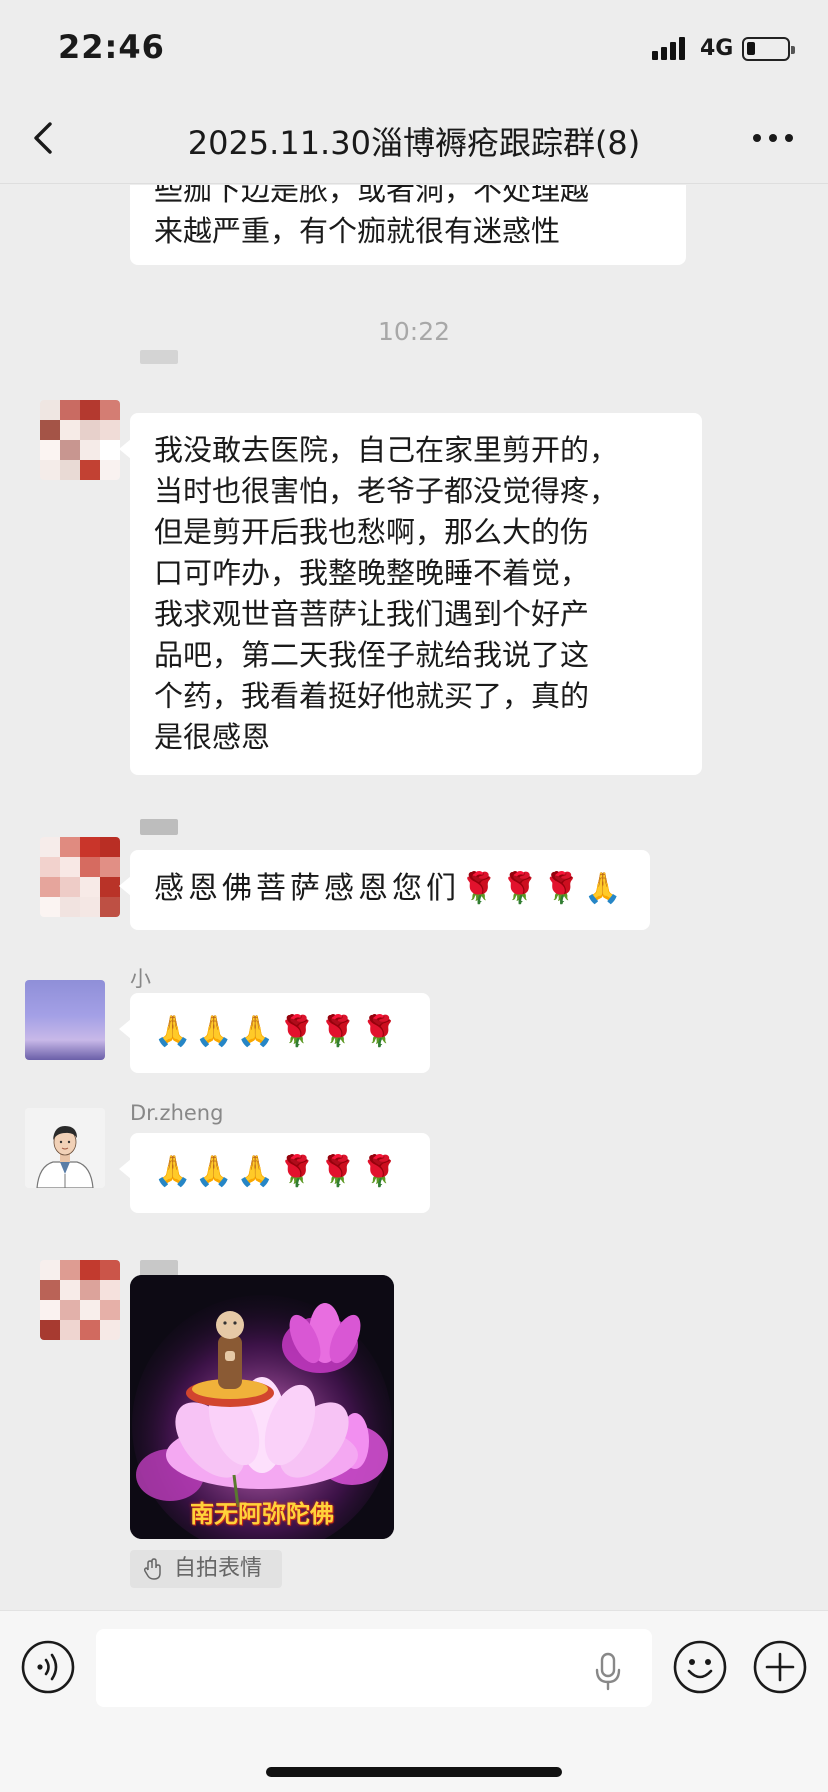  I want to click on message-line: 但是剪开后我也愁啊，那么大的伤, so click(372, 532).